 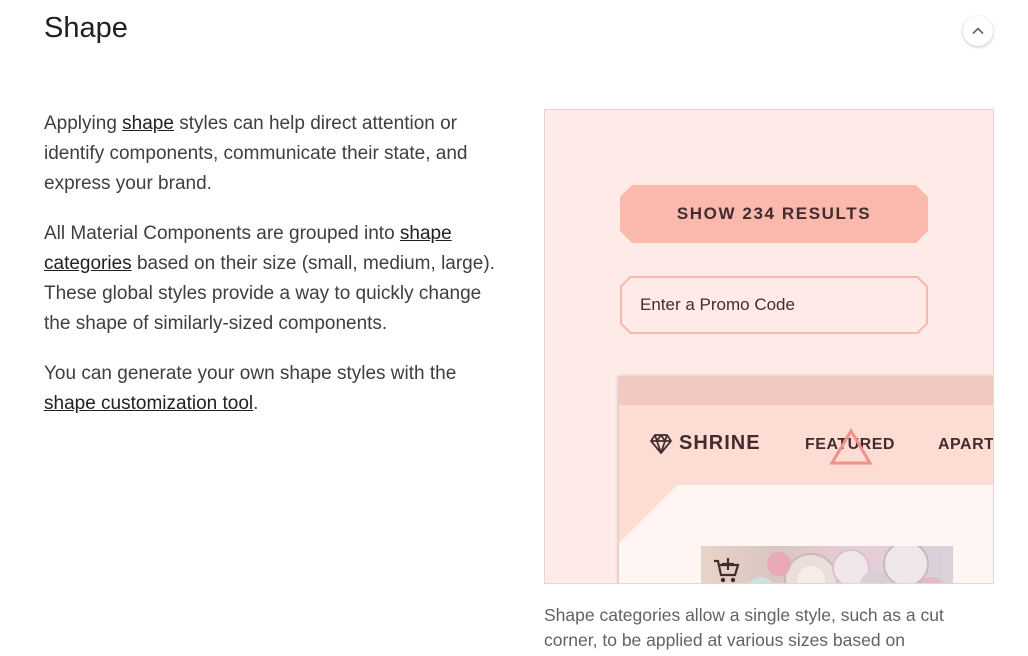 I want to click on promo-code-field: Enter a Promo Code, so click(x=774, y=305).